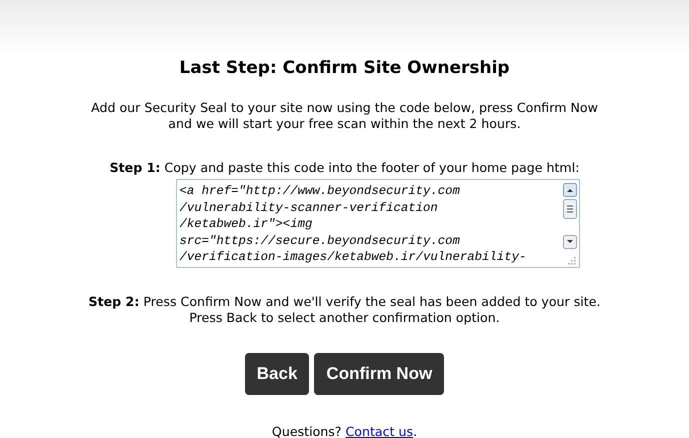 This screenshot has height=438, width=689. What do you see at coordinates (307, 431) in the screenshot?
I see `questions-text: Questions?` at bounding box center [307, 431].